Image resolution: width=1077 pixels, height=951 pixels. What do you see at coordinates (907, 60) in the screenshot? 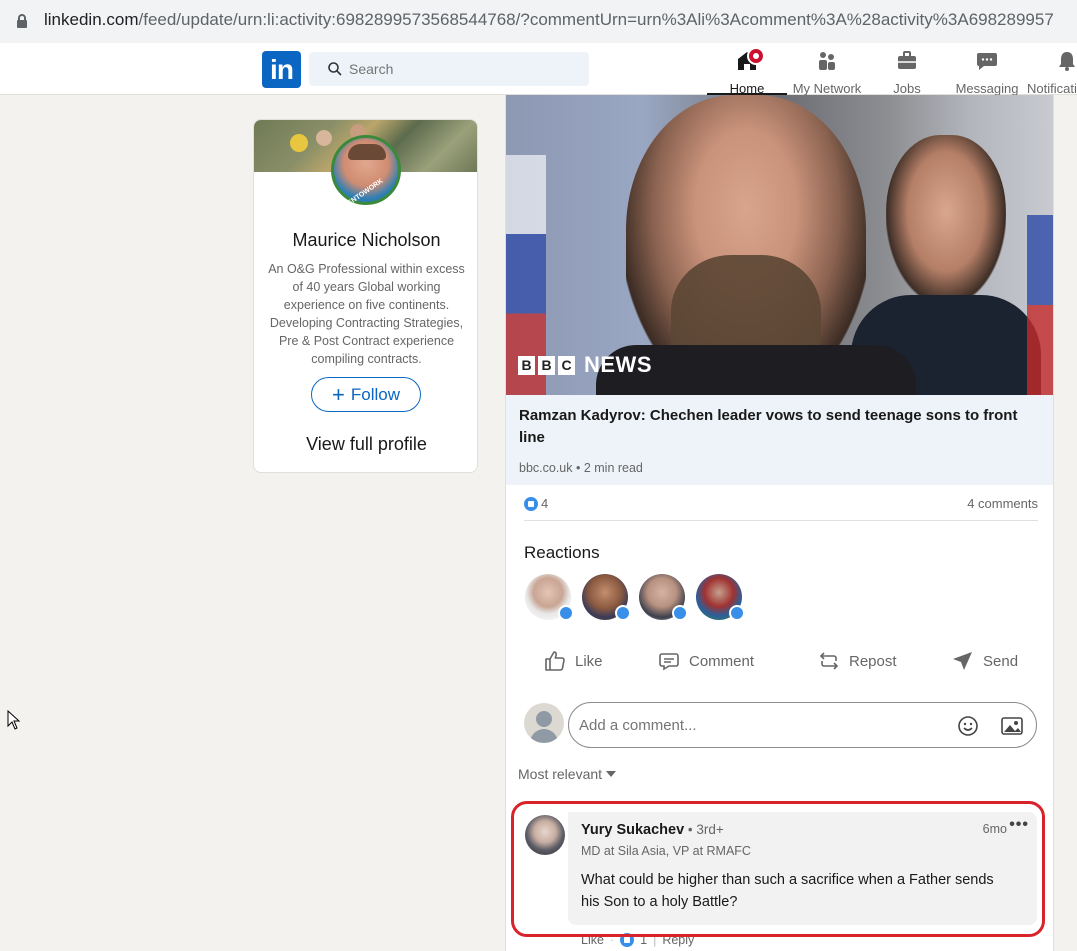
I see `briefcase-icon` at bounding box center [907, 60].